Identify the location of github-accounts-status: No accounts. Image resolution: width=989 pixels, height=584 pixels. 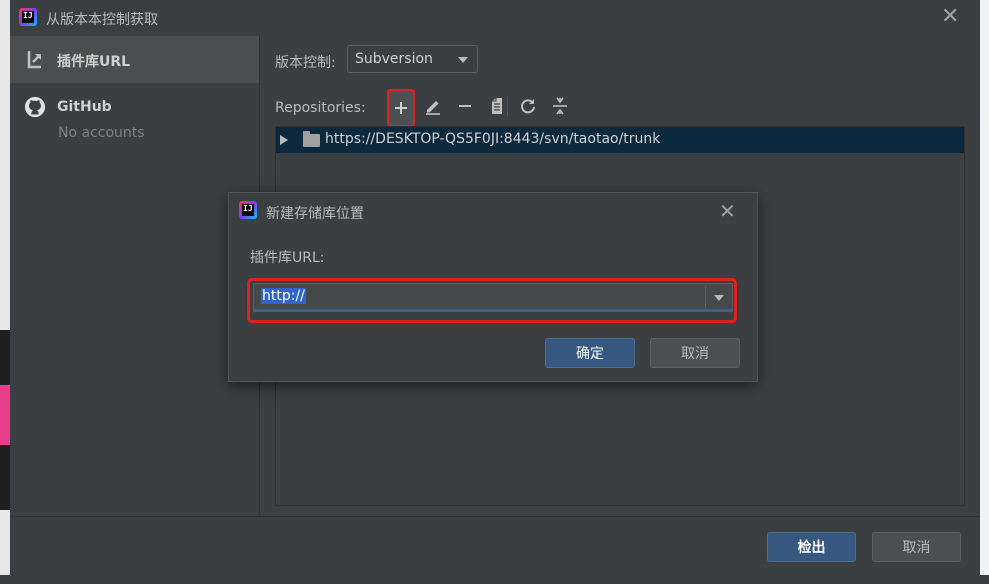
(101, 133).